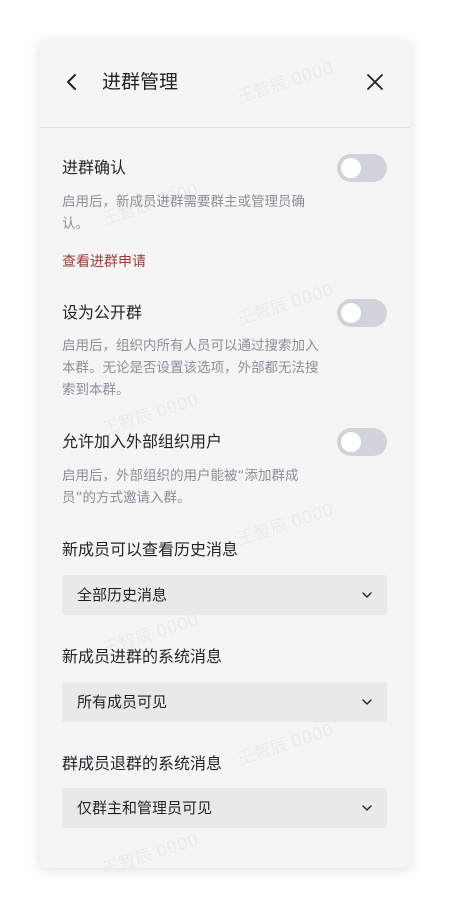  What do you see at coordinates (362, 313) in the screenshot?
I see `public-group-toggle` at bounding box center [362, 313].